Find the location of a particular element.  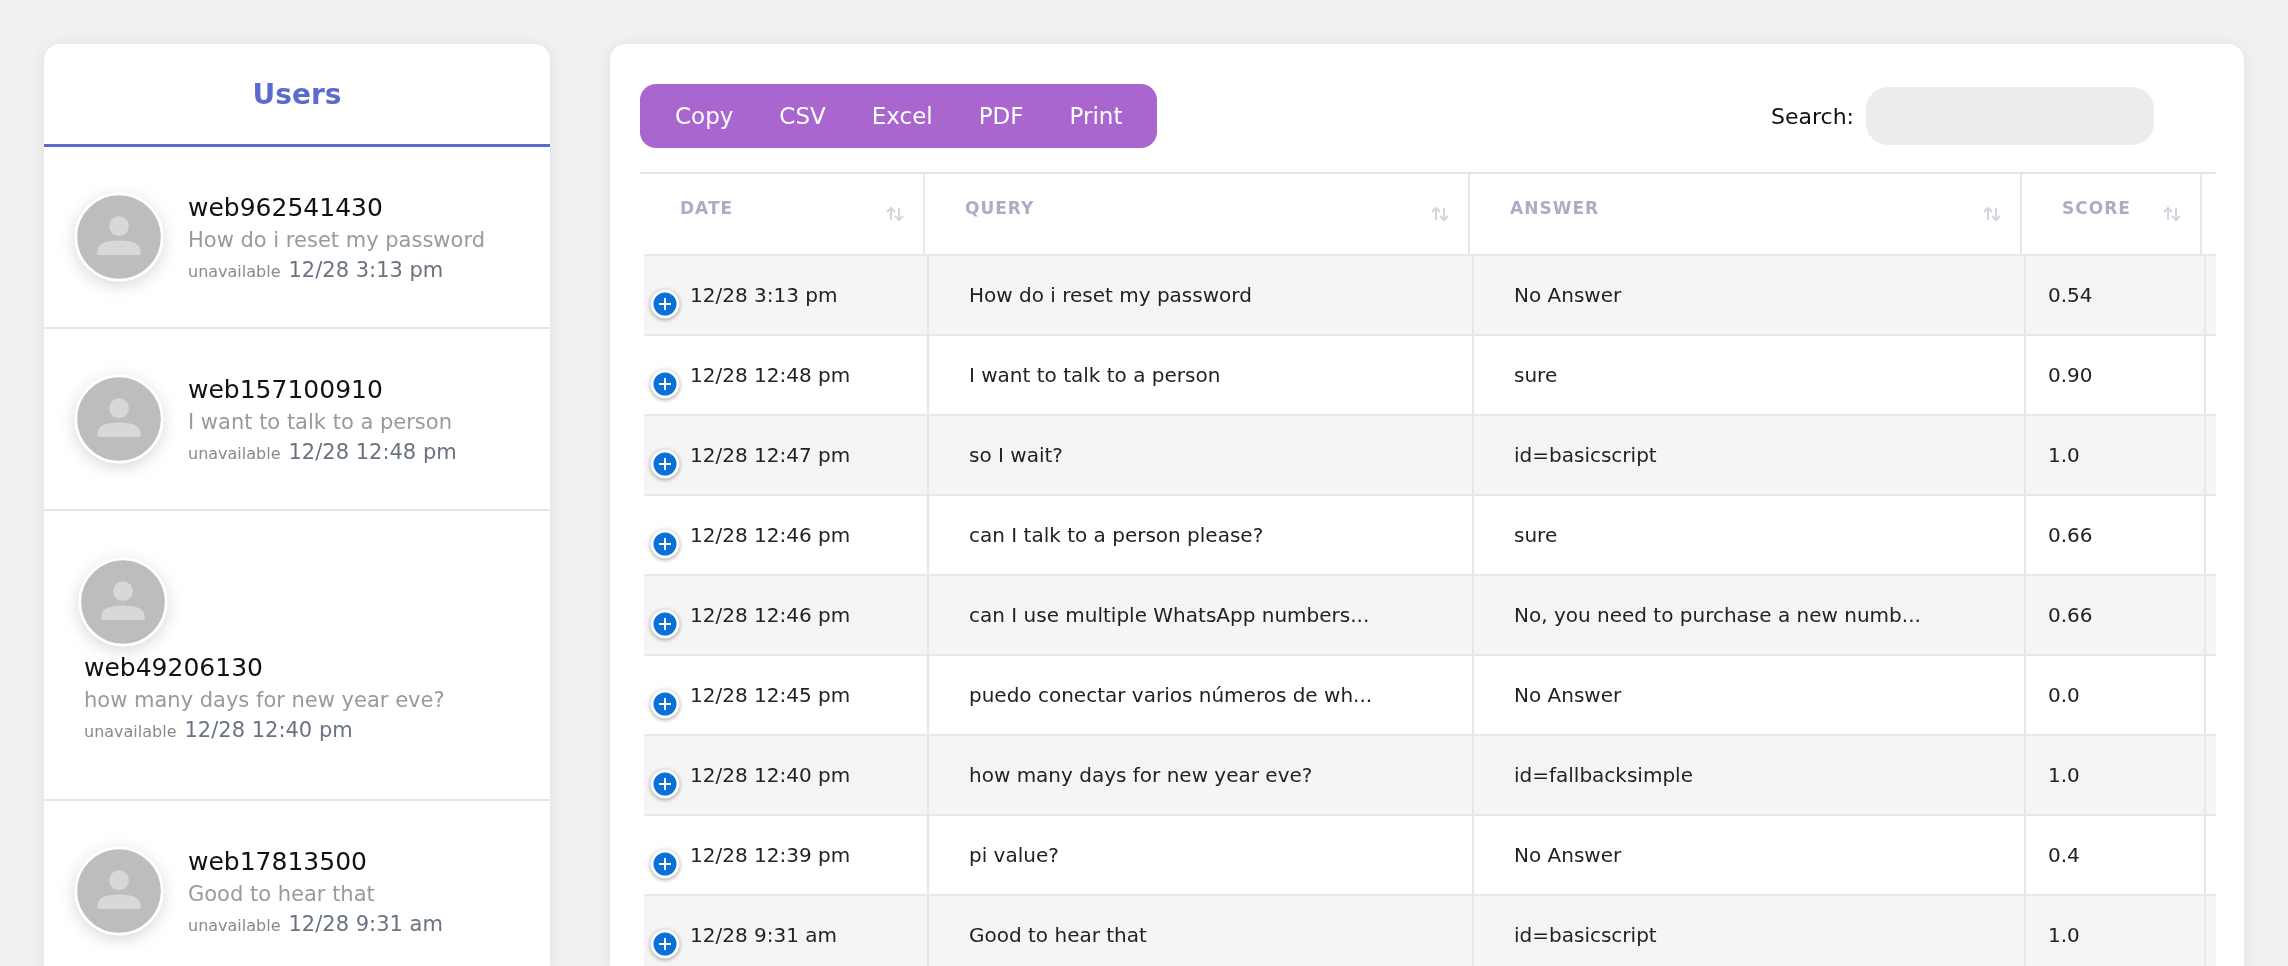

table-cell: Good to hear that is located at coordinates (1058, 935).